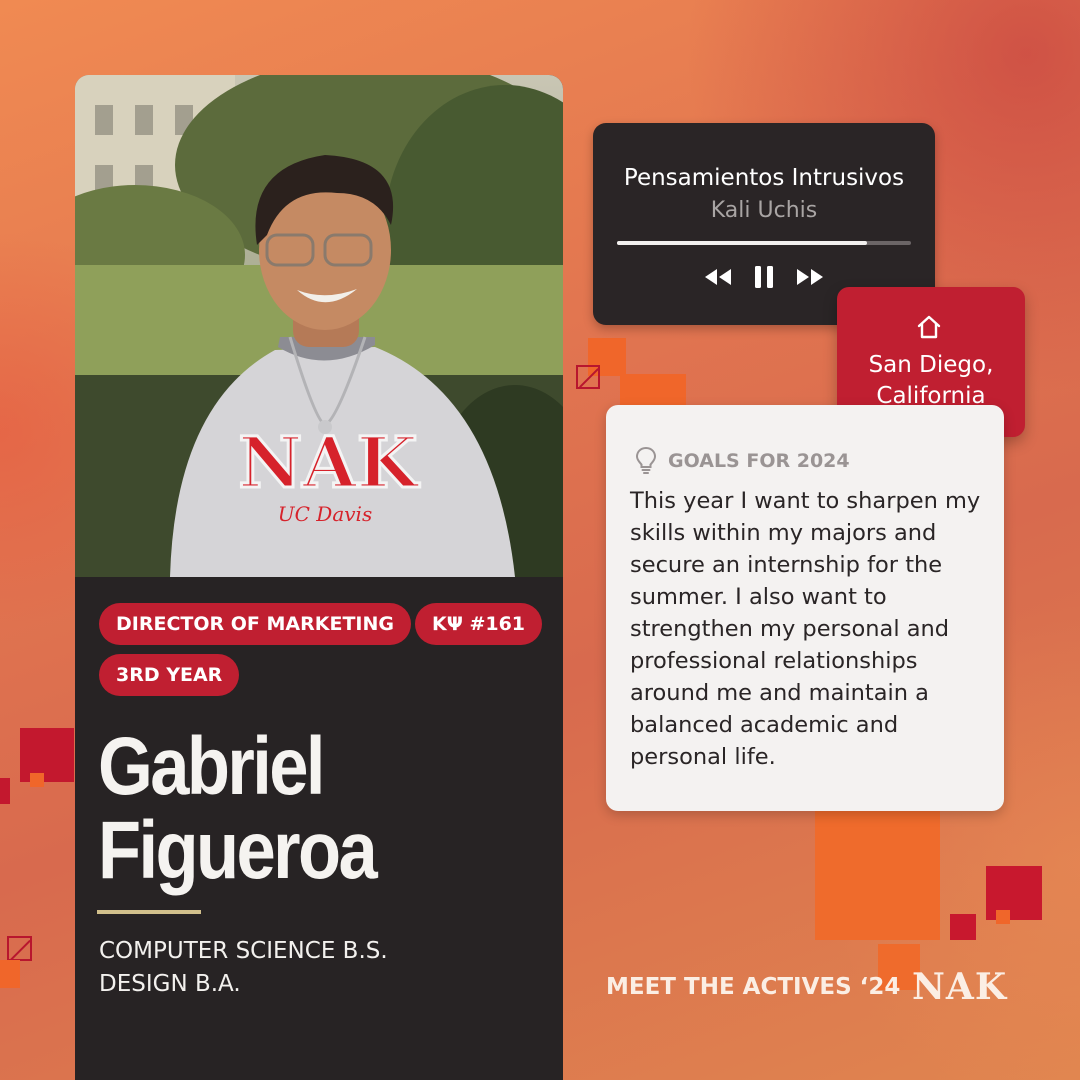  What do you see at coordinates (753, 987) in the screenshot?
I see `footer-caption: MEET THE ACTIVES ‘24` at bounding box center [753, 987].